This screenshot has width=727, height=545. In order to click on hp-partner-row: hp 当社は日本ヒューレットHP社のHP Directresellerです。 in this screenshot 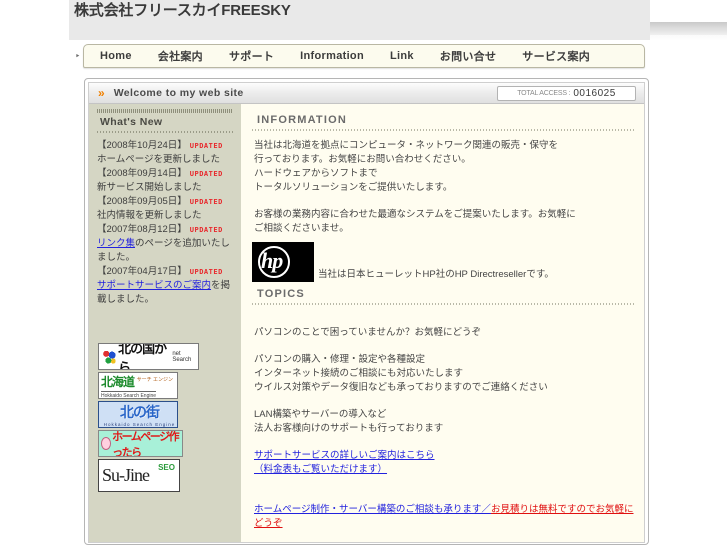, I will do `click(443, 262)`.